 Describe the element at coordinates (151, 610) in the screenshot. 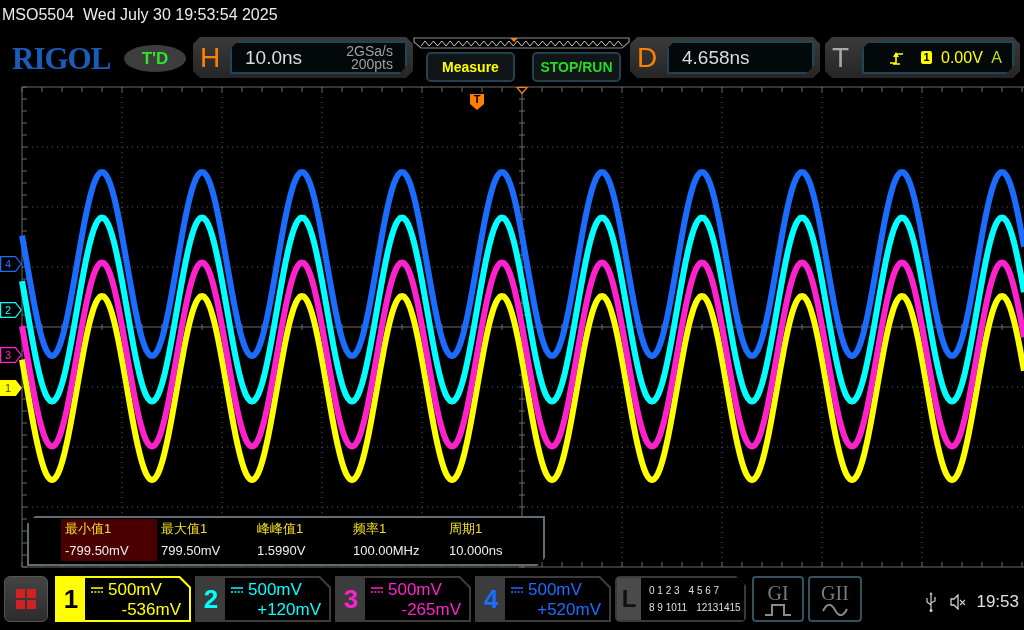

I see `vertical-offset: -536mV` at that location.